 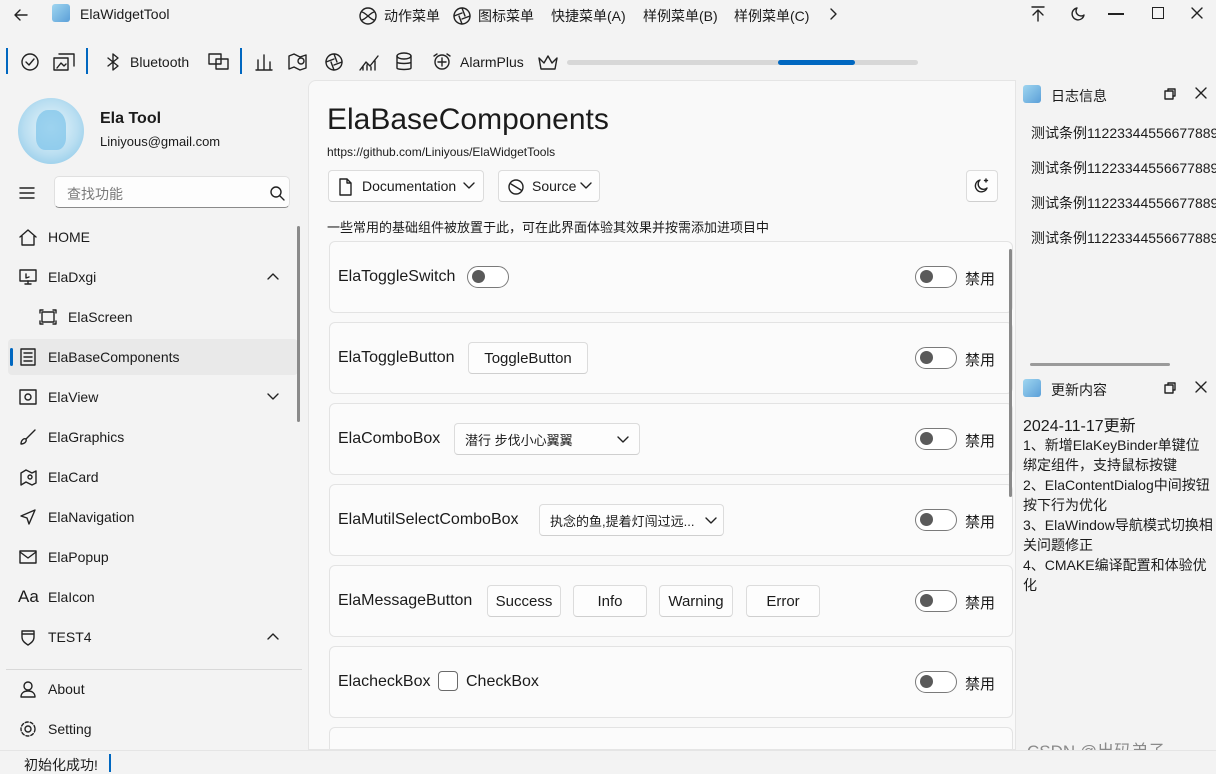 What do you see at coordinates (982, 186) in the screenshot?
I see `theme-button` at bounding box center [982, 186].